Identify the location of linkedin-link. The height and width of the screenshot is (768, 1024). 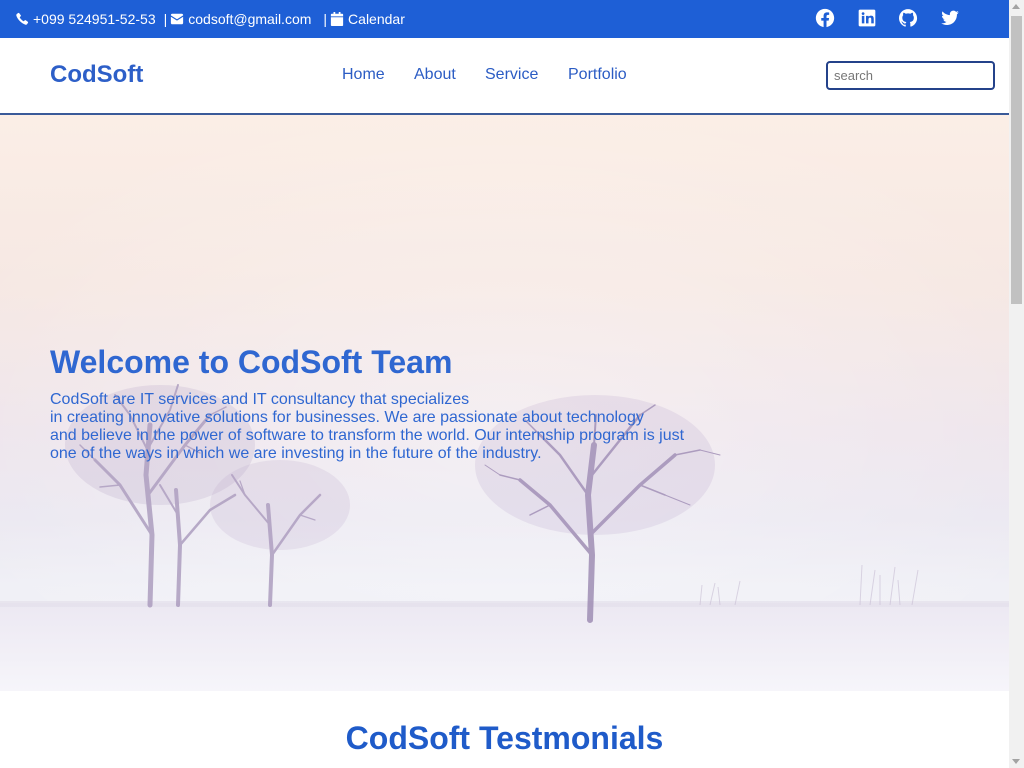
(867, 19).